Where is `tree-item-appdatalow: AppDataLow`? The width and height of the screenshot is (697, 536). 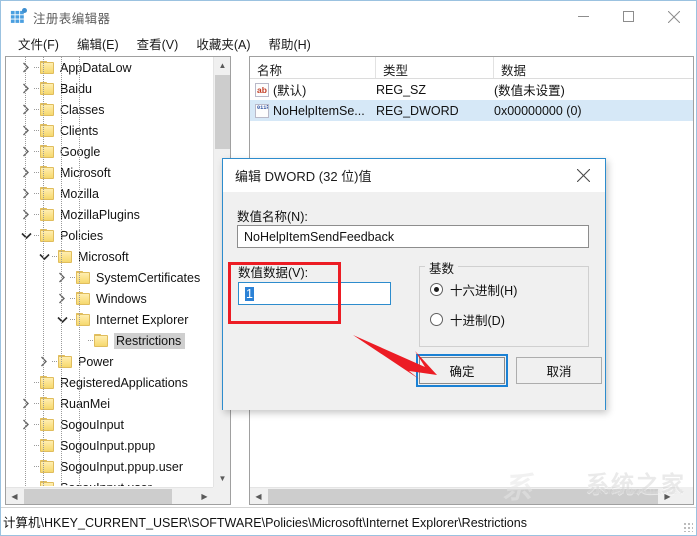 tree-item-appdatalow: AppDataLow is located at coordinates (109, 67).